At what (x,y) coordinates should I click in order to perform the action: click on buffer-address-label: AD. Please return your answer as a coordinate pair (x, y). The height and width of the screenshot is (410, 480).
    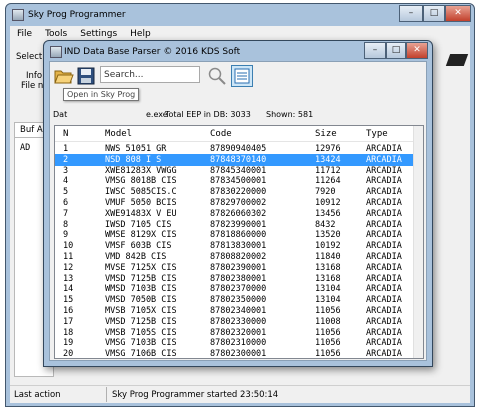
    Looking at the image, I should click on (25, 148).